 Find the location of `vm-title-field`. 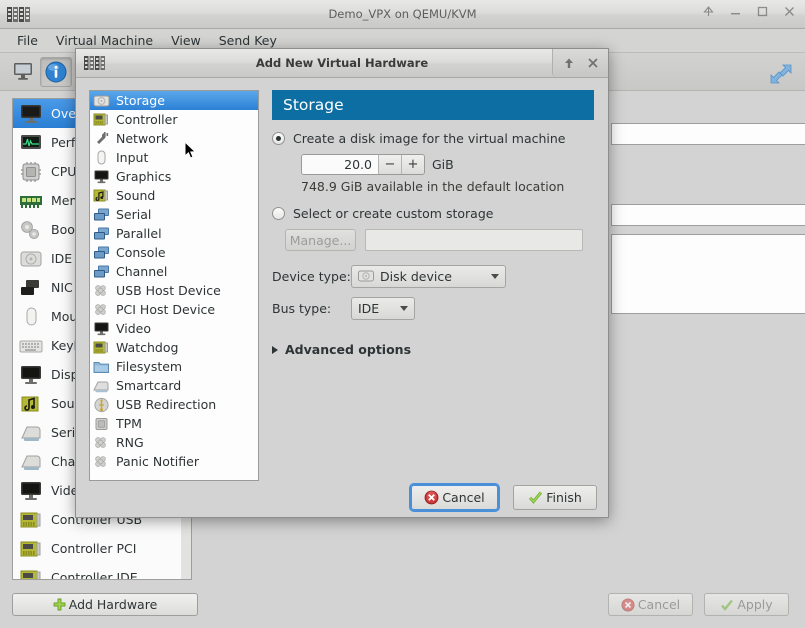

vm-title-field is located at coordinates (708, 215).